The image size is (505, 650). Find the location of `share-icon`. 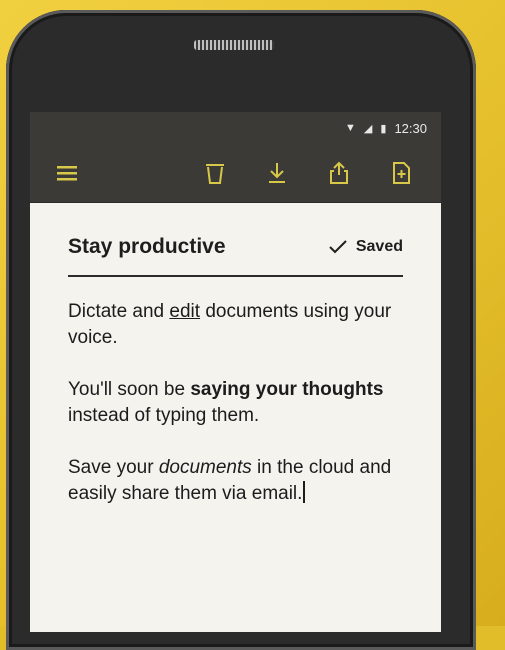

share-icon is located at coordinates (339, 172).